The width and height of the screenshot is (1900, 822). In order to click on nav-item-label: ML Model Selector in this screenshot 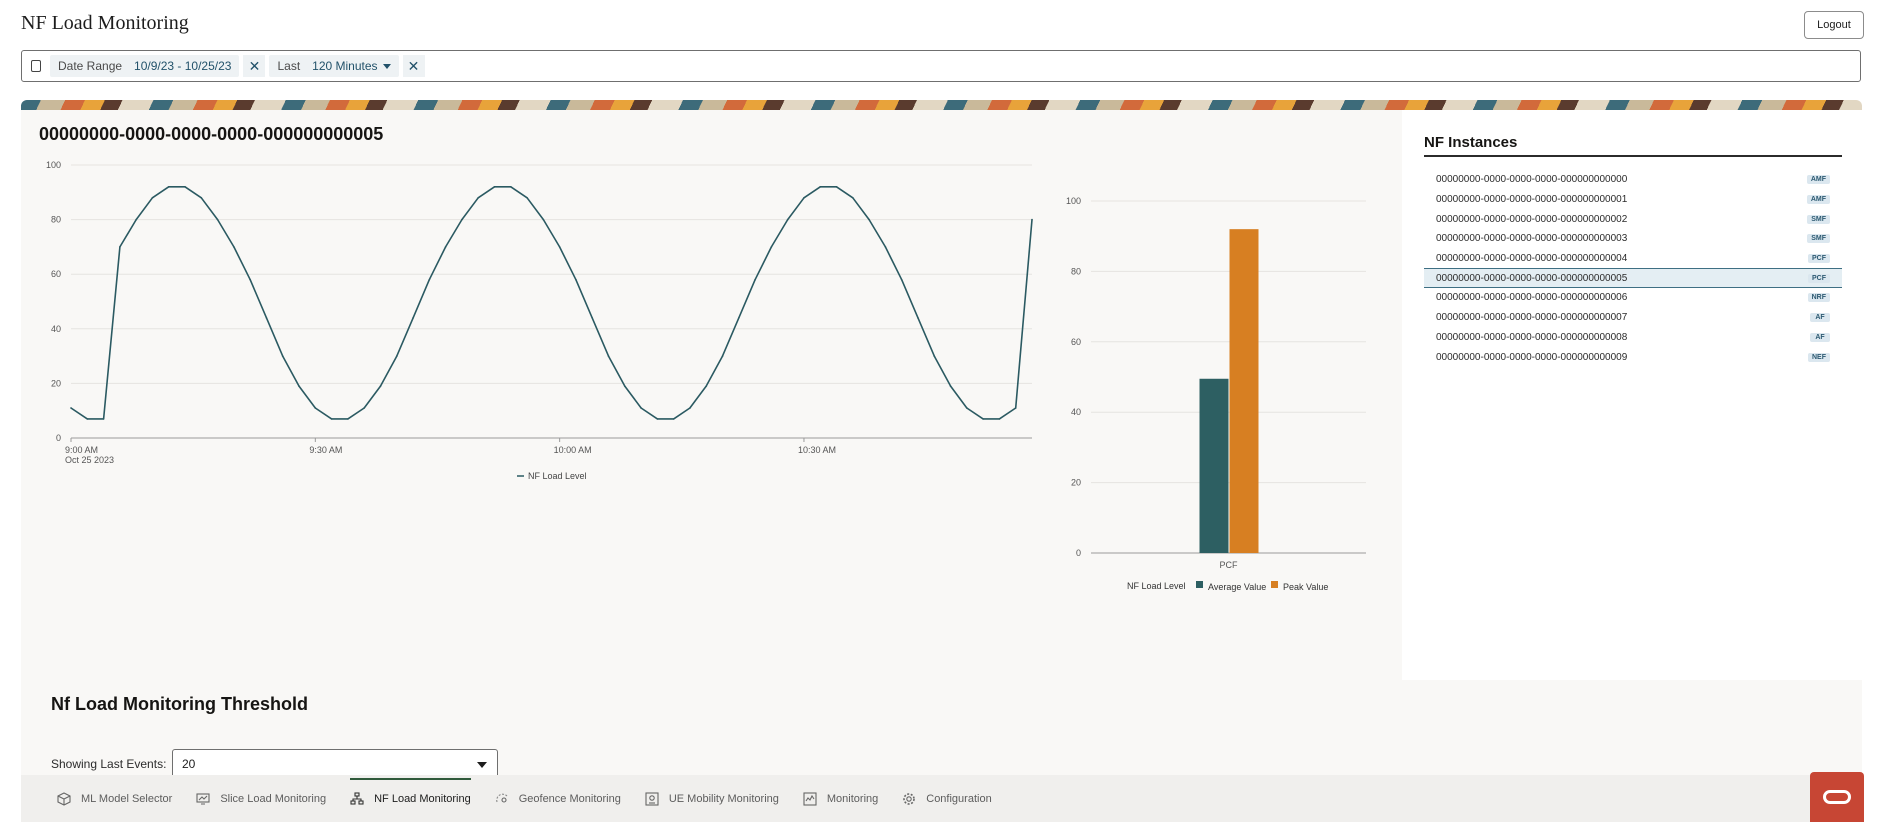, I will do `click(127, 798)`.